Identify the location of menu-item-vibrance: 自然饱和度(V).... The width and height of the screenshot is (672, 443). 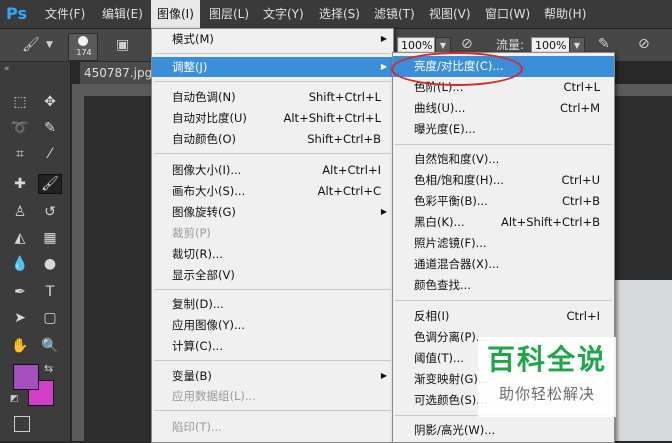
(503, 159).